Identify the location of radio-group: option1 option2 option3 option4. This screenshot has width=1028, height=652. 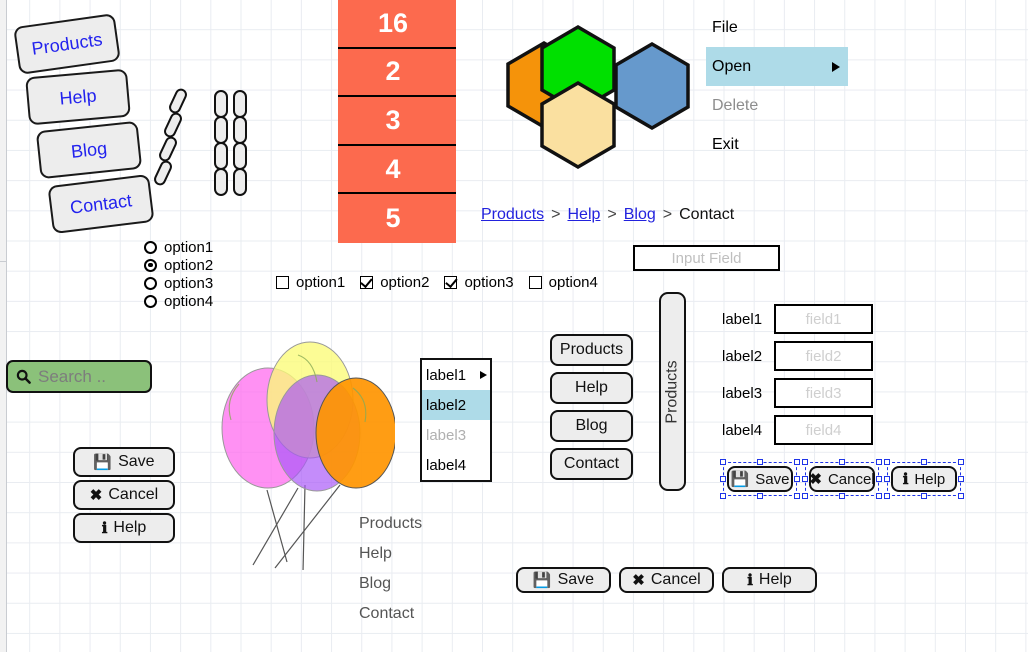
(178, 274).